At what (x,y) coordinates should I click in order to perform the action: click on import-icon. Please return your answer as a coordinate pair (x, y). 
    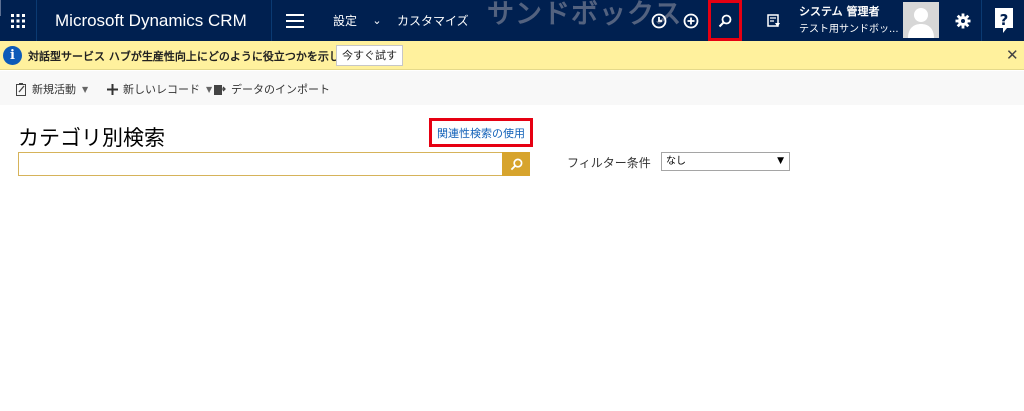
    Looking at the image, I should click on (220, 89).